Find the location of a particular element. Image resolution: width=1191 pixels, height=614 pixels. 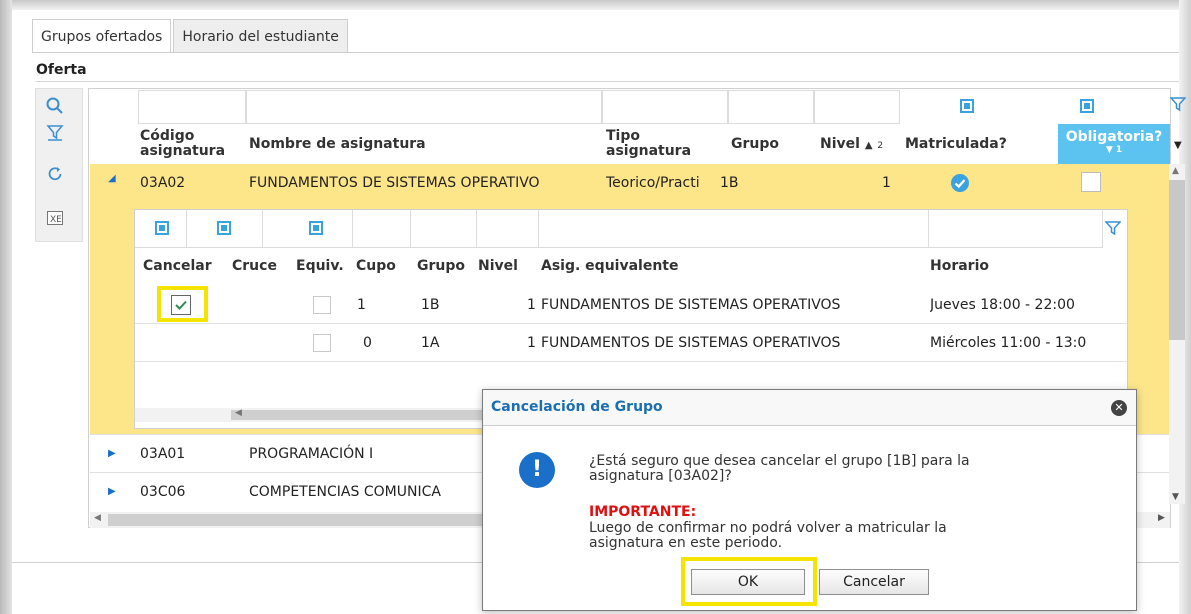

column-menu-down-icon: ▼ is located at coordinates (1178, 145).